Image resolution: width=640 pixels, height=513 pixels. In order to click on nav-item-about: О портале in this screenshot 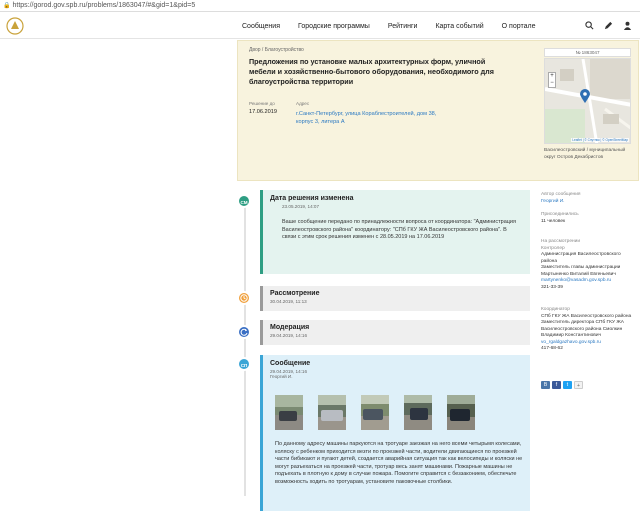, I will do `click(519, 26)`.